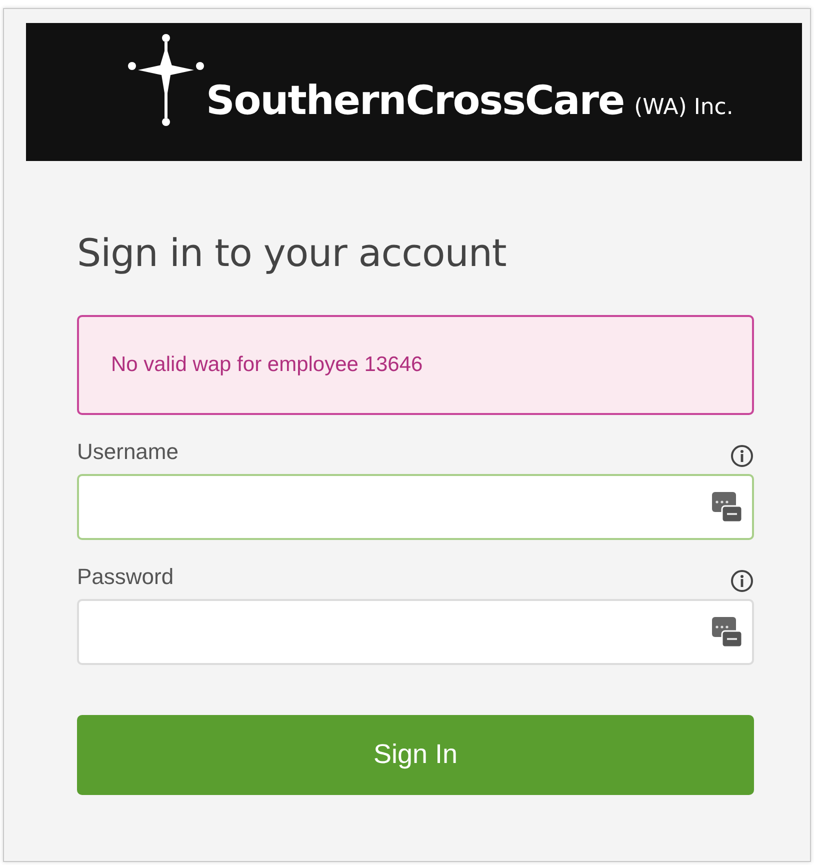  I want to click on logo-suffix: (WA) Inc., so click(684, 108).